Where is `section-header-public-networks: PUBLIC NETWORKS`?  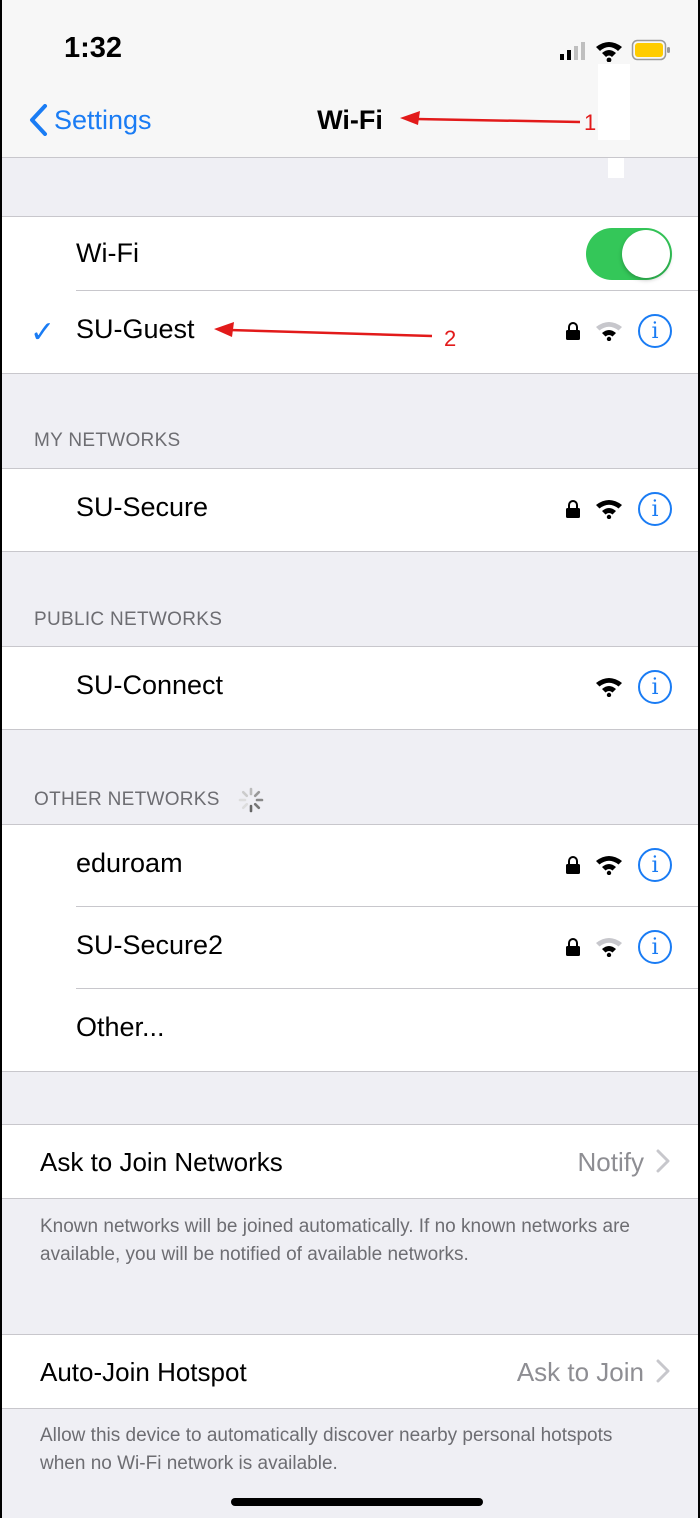 section-header-public-networks: PUBLIC NETWORKS is located at coordinates (128, 619).